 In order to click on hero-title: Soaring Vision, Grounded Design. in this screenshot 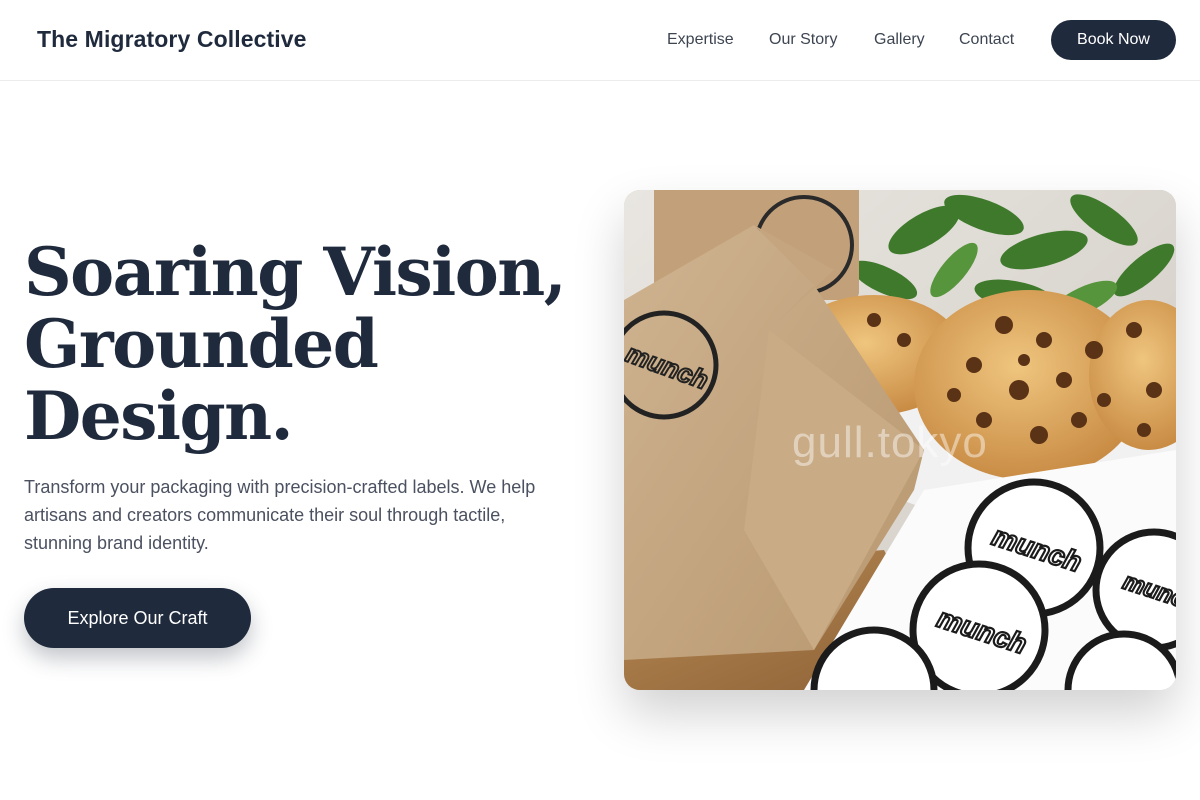, I will do `click(304, 344)`.